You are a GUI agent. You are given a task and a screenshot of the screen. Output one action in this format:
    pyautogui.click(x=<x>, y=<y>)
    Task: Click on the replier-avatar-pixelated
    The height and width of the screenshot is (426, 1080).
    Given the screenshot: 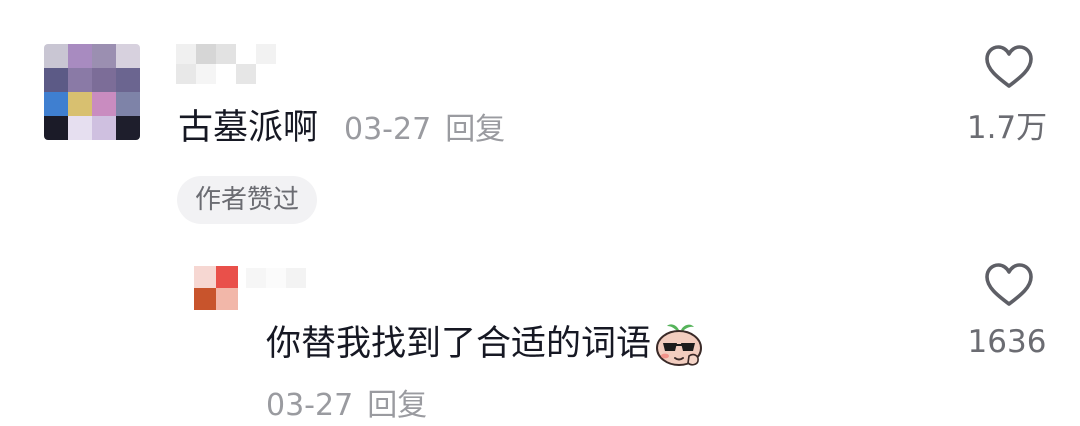 What is the action you would take?
    pyautogui.click(x=216, y=288)
    